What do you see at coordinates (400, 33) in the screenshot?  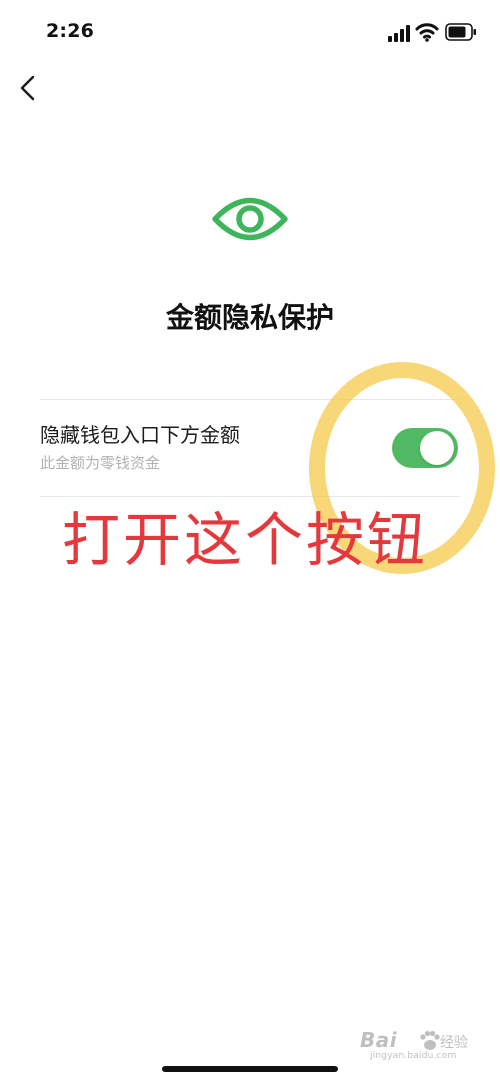 I see `signal-icon` at bounding box center [400, 33].